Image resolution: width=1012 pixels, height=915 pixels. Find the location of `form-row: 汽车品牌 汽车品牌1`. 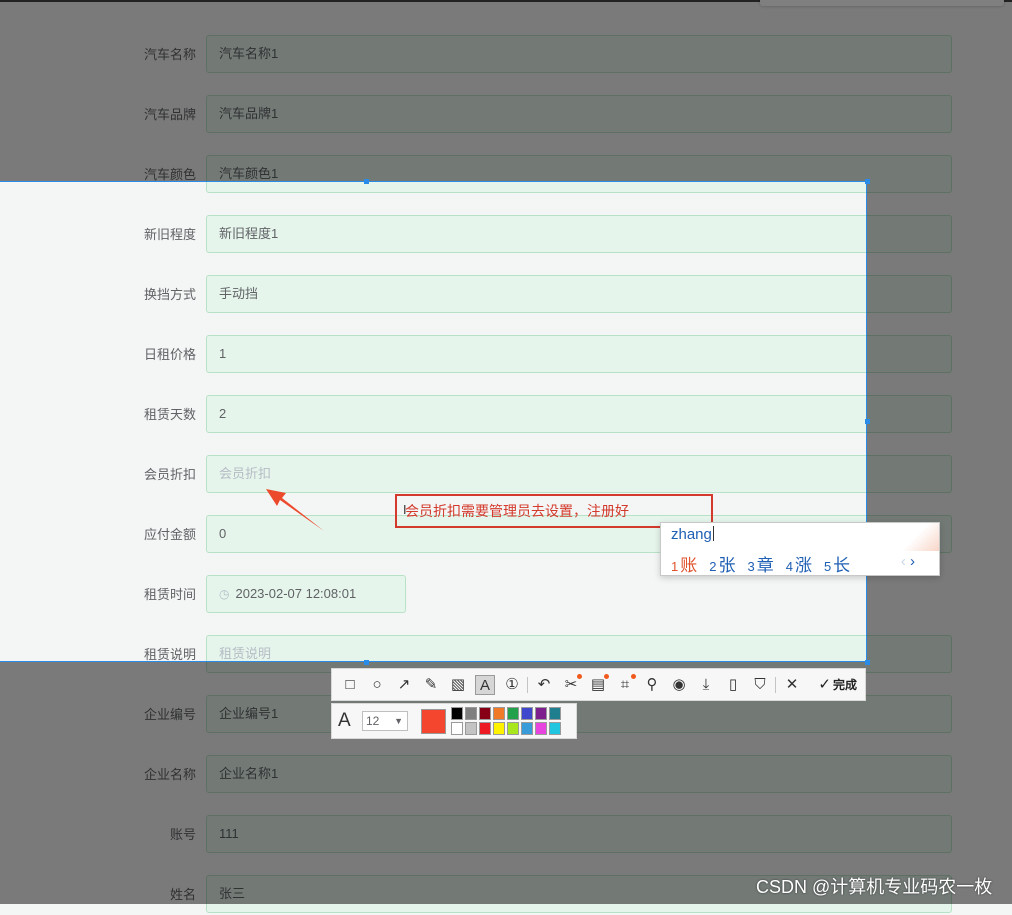

form-row: 汽车品牌 汽车品牌1 is located at coordinates (506, 115).